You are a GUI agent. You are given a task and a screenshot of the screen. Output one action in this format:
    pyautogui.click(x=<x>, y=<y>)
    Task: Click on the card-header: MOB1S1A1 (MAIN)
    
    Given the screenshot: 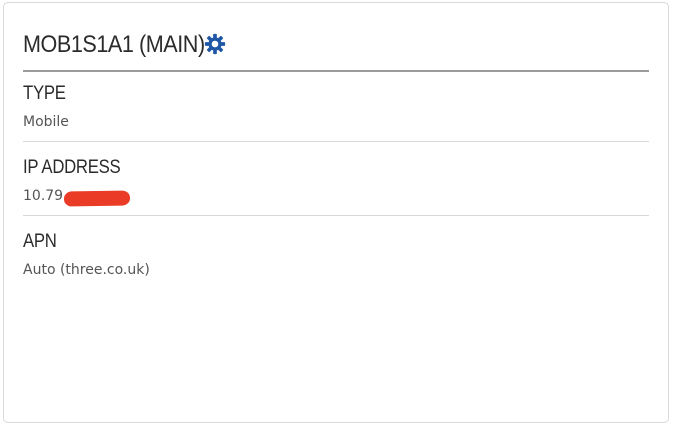 What is the action you would take?
    pyautogui.click(x=336, y=51)
    